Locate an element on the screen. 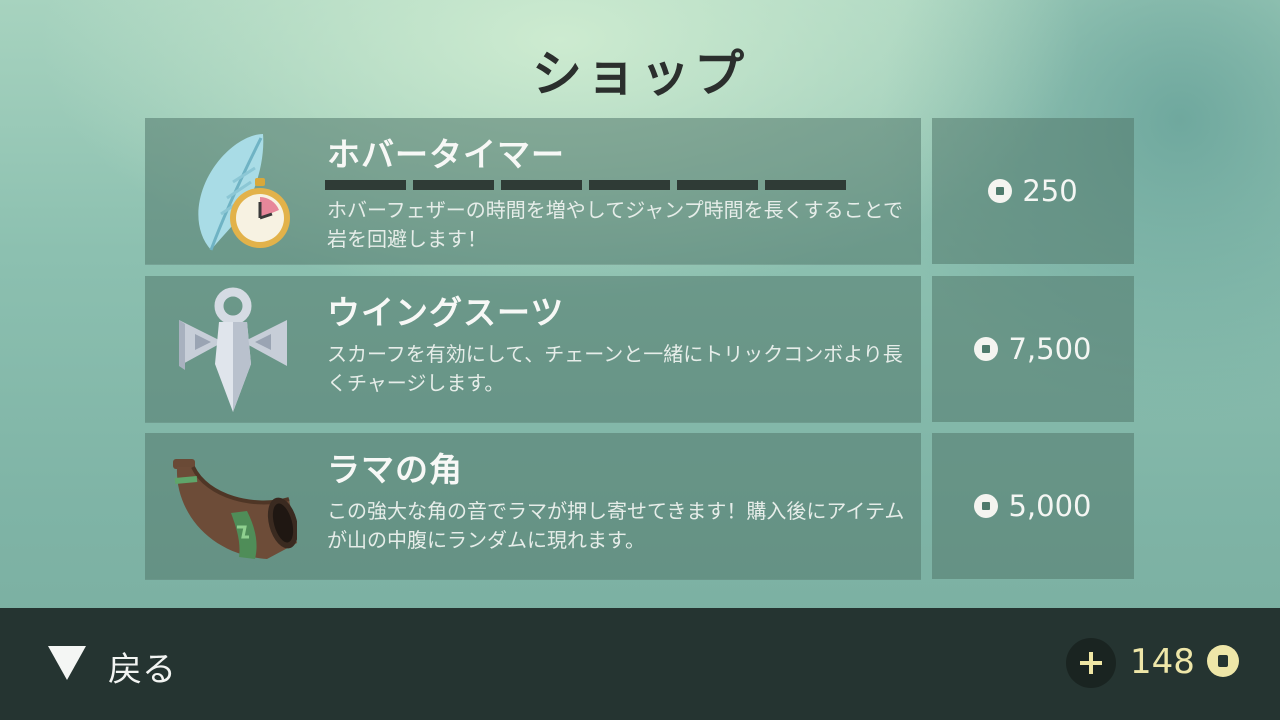  price-button: 7,500 is located at coordinates (1033, 349).